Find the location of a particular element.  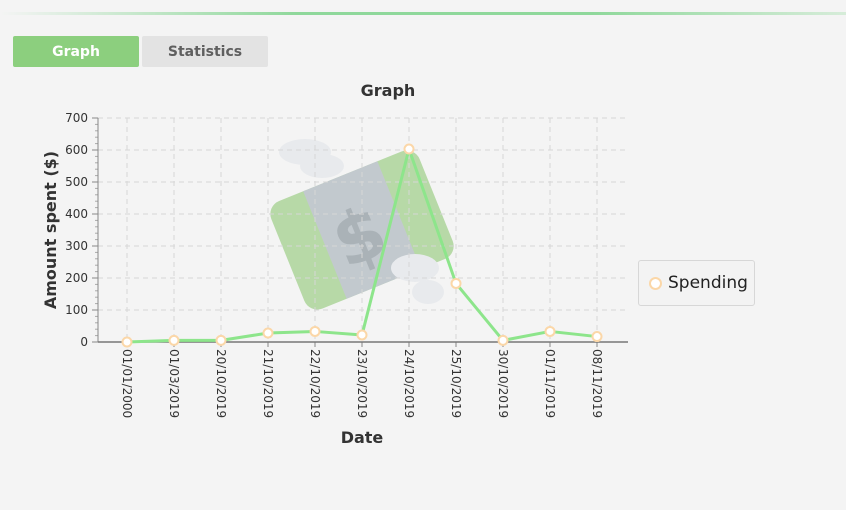

x-tick-label: 01/03/2019 is located at coordinates (174, 383).